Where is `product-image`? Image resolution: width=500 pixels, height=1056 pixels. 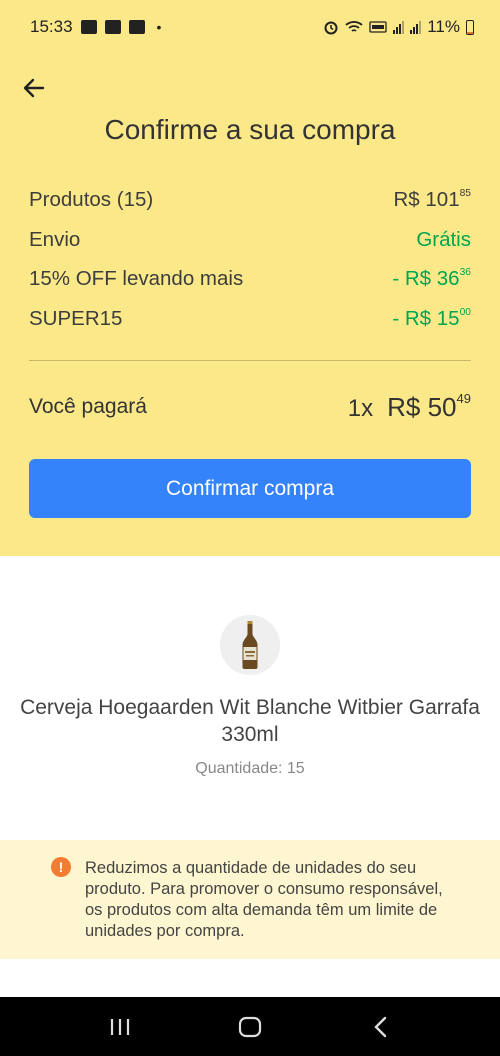 product-image is located at coordinates (250, 645).